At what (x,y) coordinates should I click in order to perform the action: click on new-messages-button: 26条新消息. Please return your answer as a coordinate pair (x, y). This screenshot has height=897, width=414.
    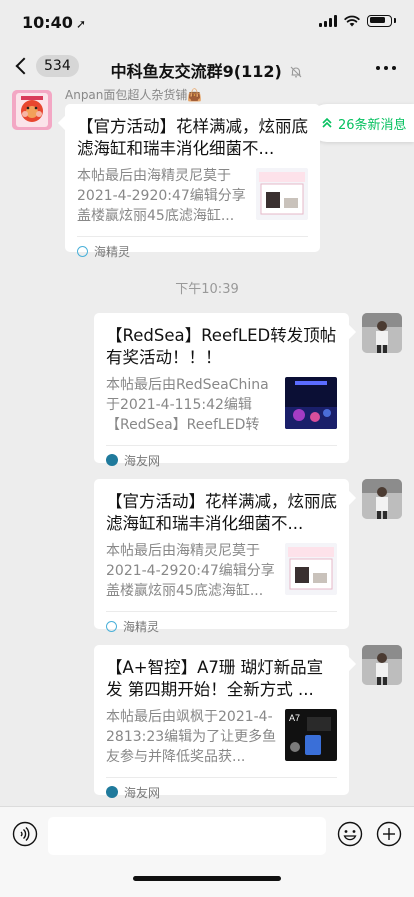
    Looking at the image, I should click on (361, 123).